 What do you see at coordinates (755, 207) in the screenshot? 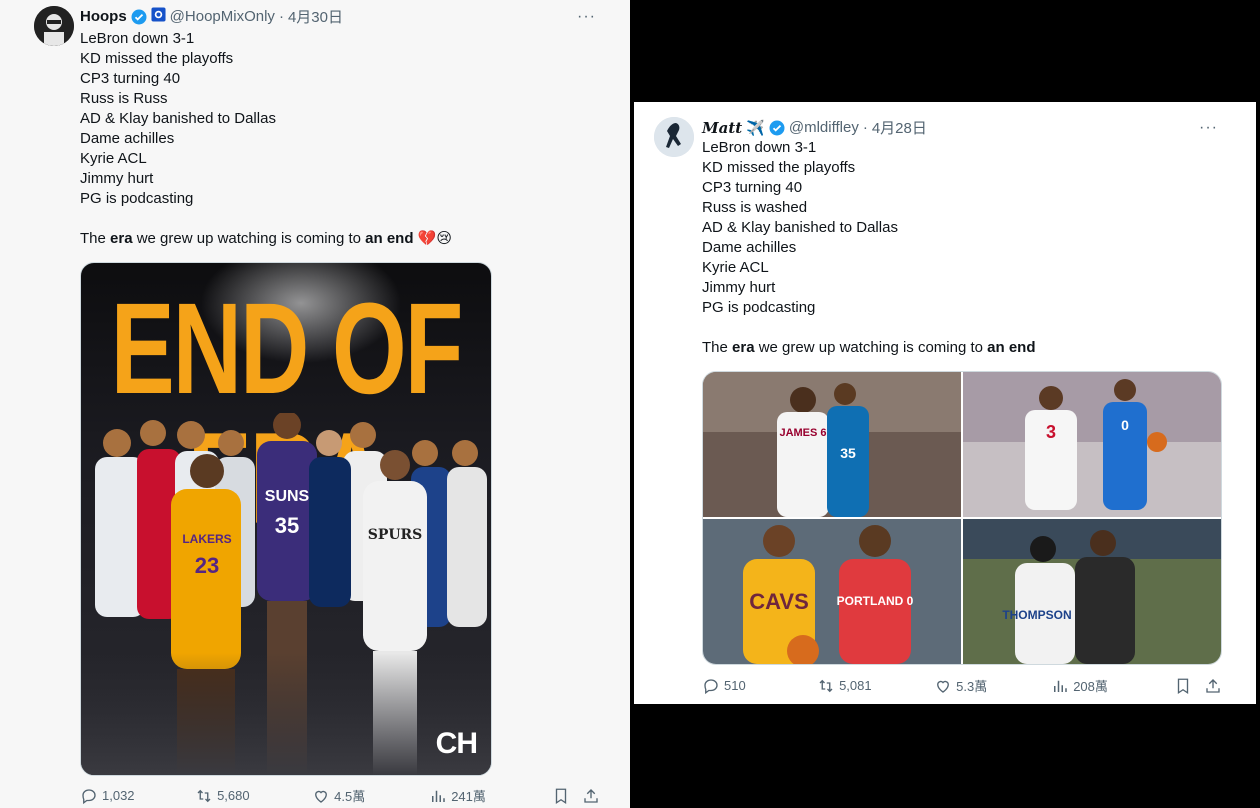
I see `tweet-line: Russ is washed` at bounding box center [755, 207].